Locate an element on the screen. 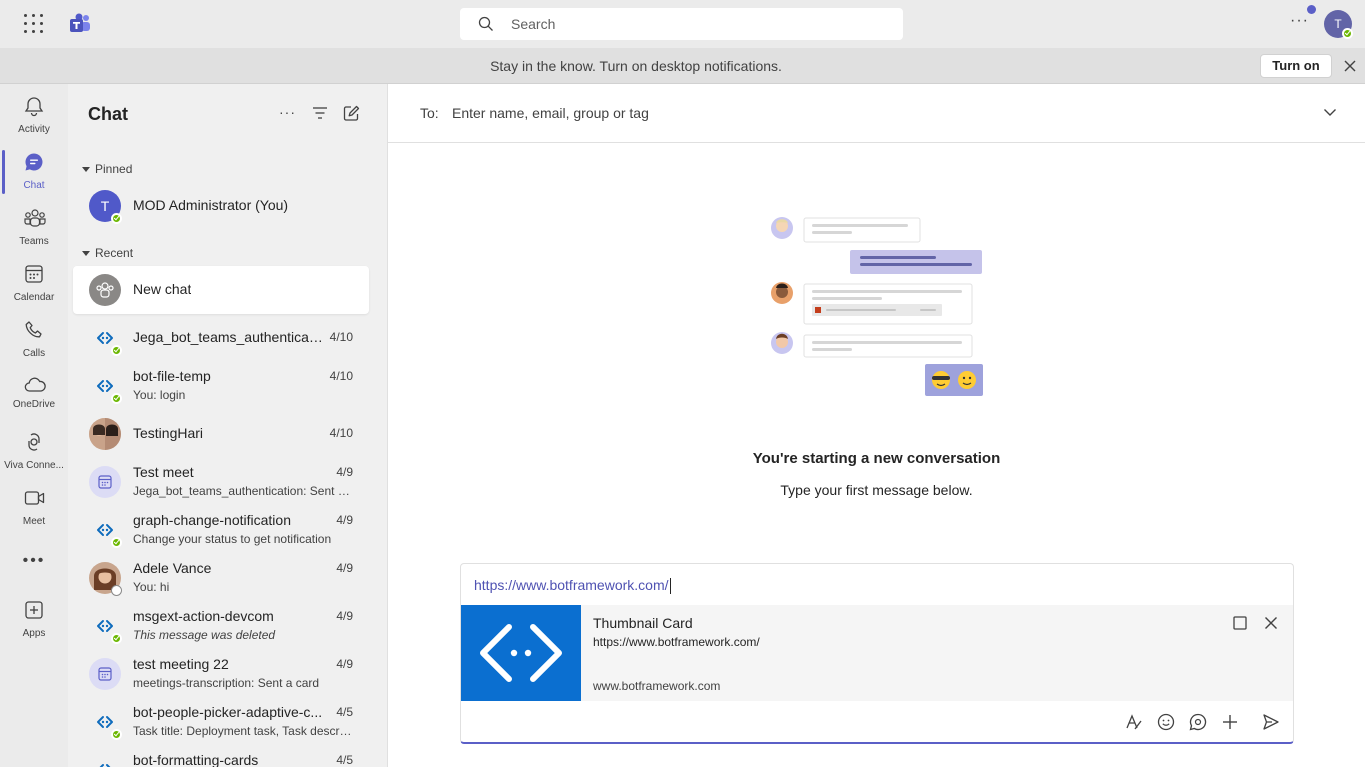 Image resolution: width=1365 pixels, height=767 pixels. more-apps-icon: ••• is located at coordinates (34, 561).